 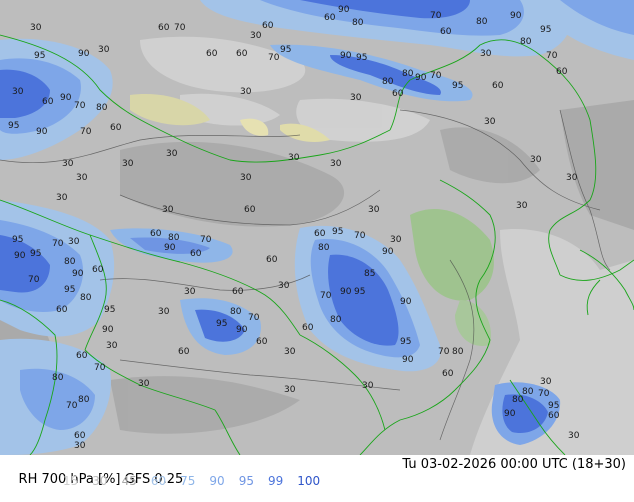 I want to click on valid-time: Tu 03-02-2026 00:00 UTC (18+30), so click(x=514, y=464).